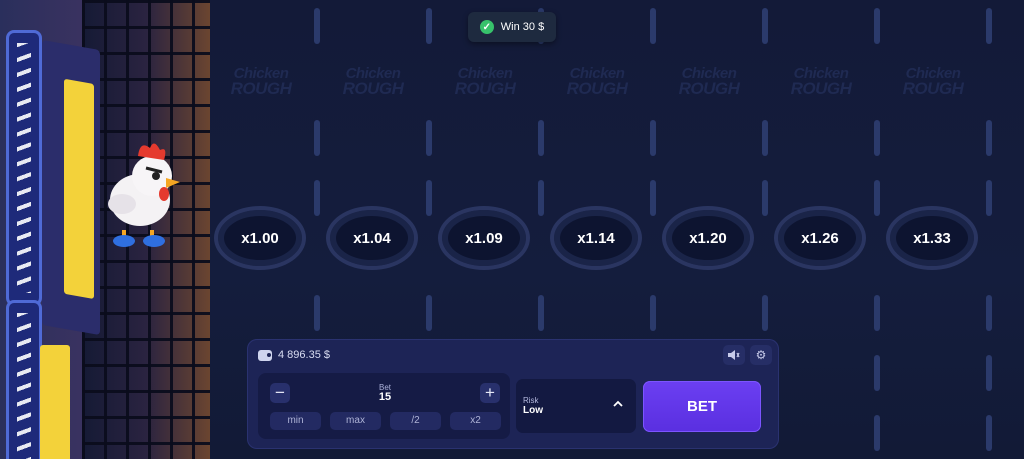  Describe the element at coordinates (702, 406) in the screenshot. I see `bet-button: BET` at that location.